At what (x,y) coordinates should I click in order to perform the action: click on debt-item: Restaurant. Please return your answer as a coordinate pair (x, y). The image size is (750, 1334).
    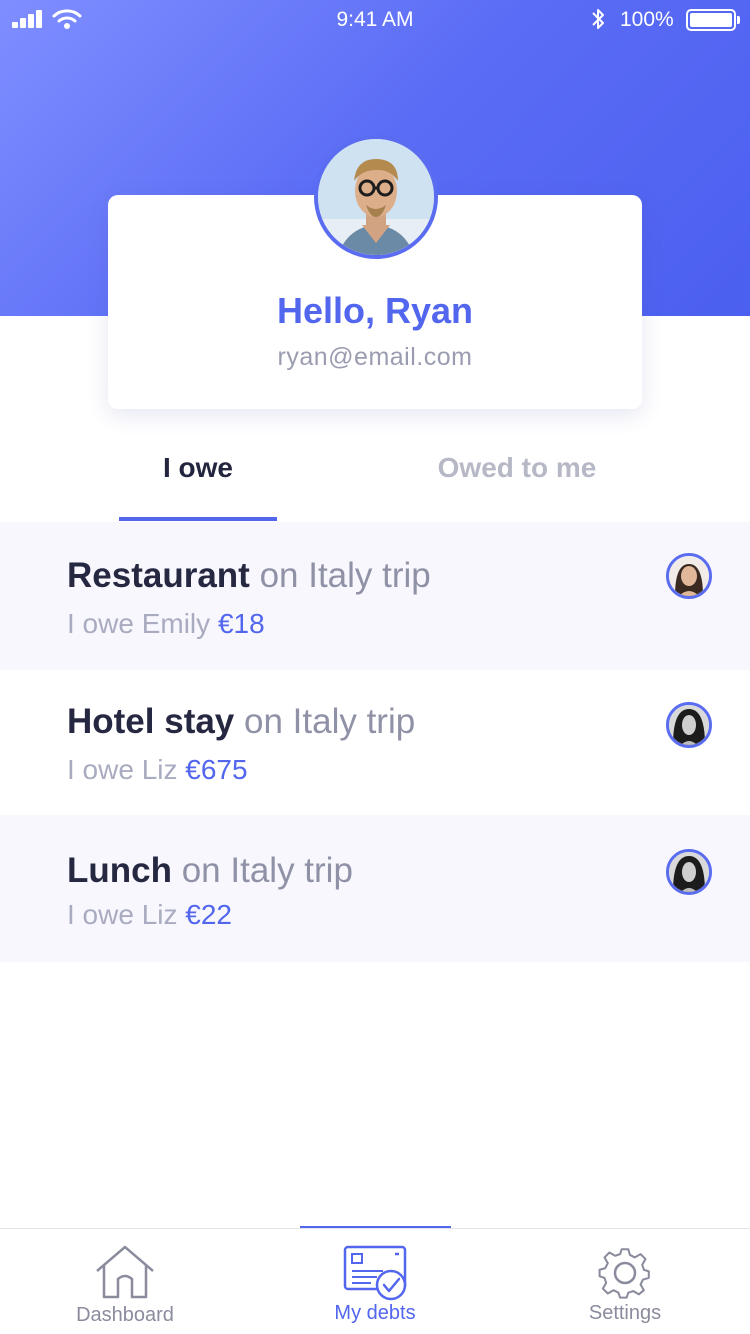
    Looking at the image, I should click on (158, 575).